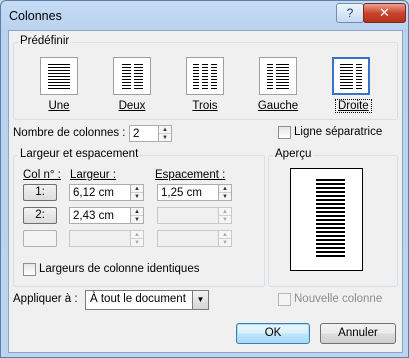  Describe the element at coordinates (29, 269) in the screenshot. I see `equal-width-checkbox` at that location.